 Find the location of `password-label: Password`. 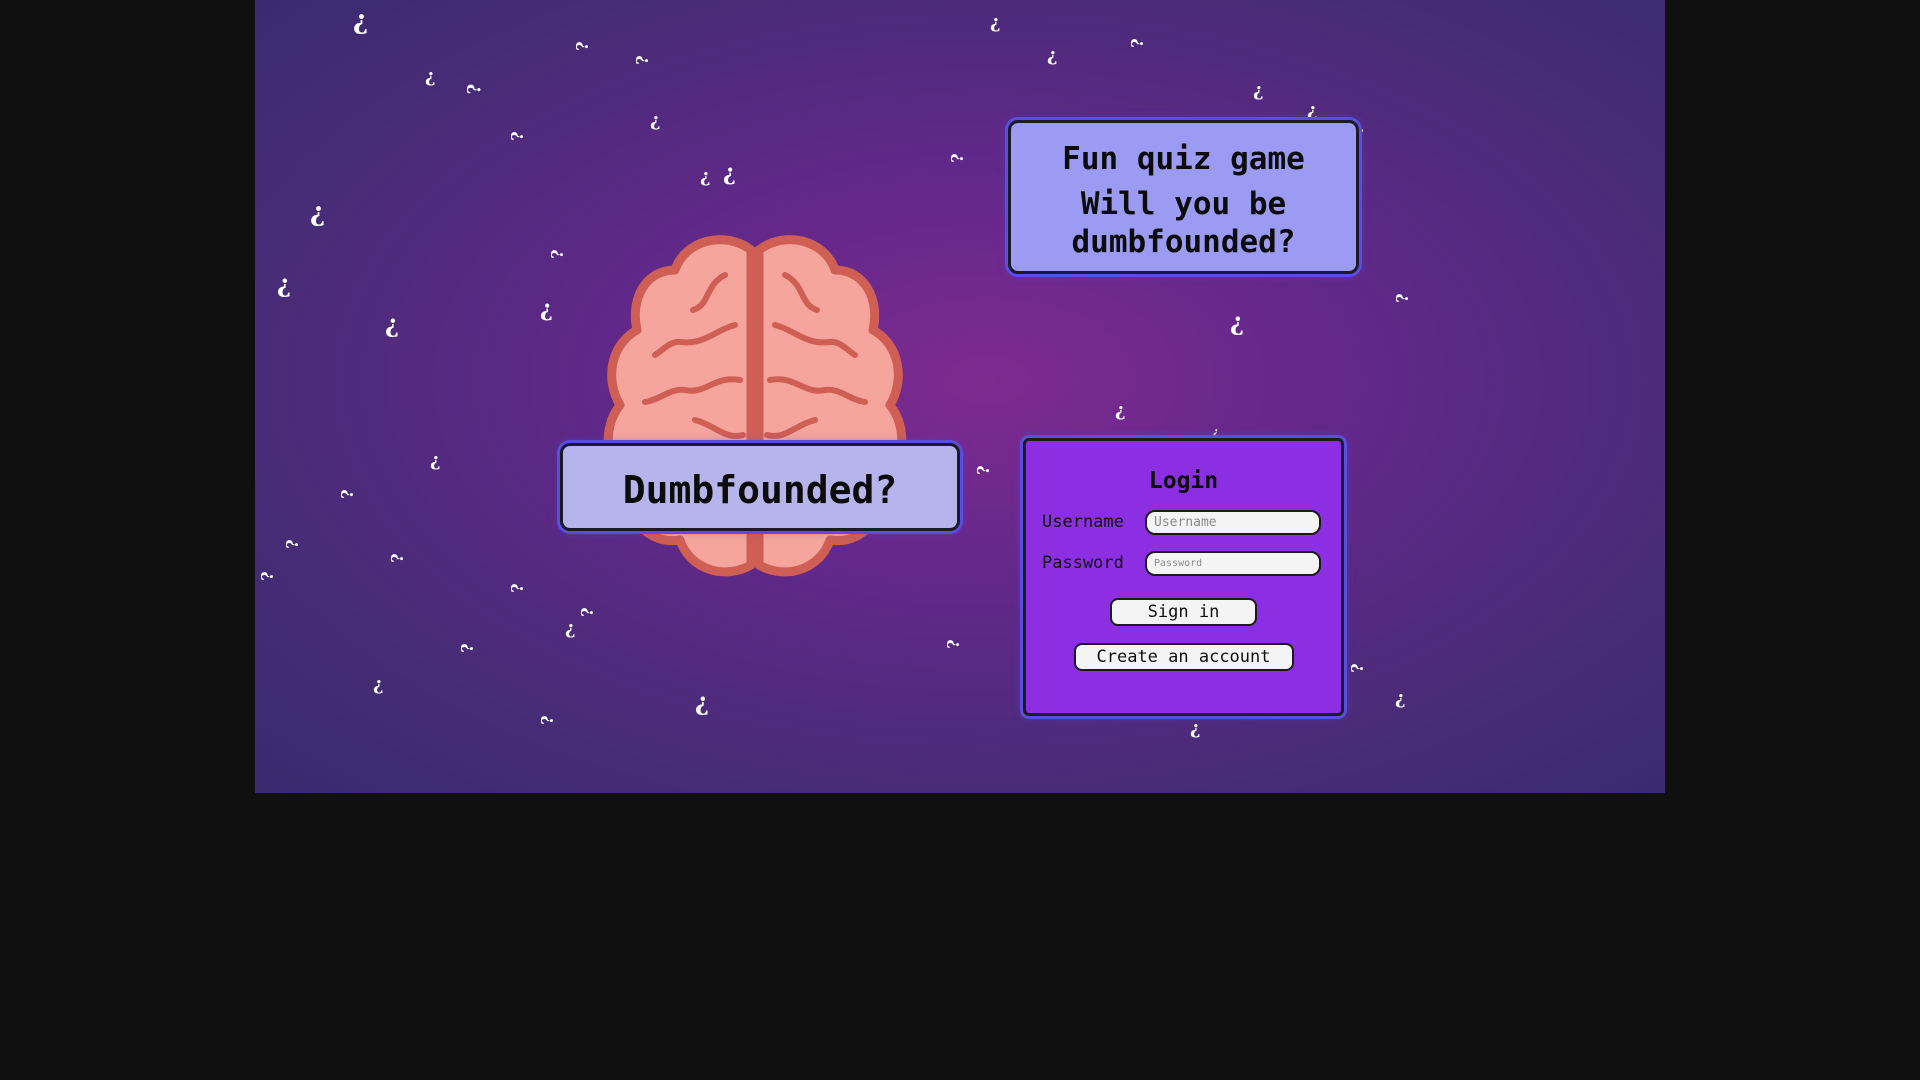

password-label: Password is located at coordinates (1083, 563).